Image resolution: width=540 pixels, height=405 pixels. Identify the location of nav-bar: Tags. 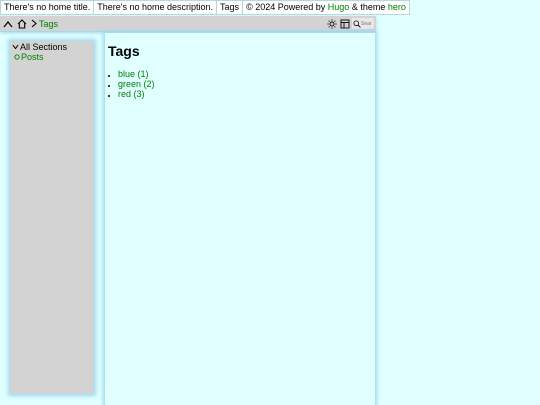
(188, 24).